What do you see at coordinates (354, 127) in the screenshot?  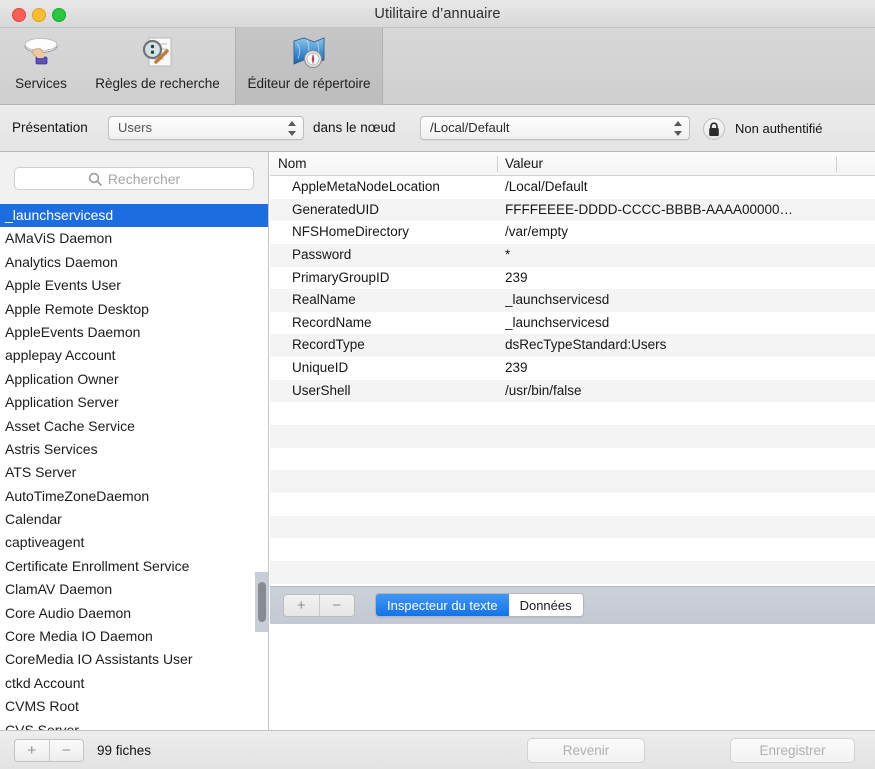 I see `node-label: dans le nœud` at bounding box center [354, 127].